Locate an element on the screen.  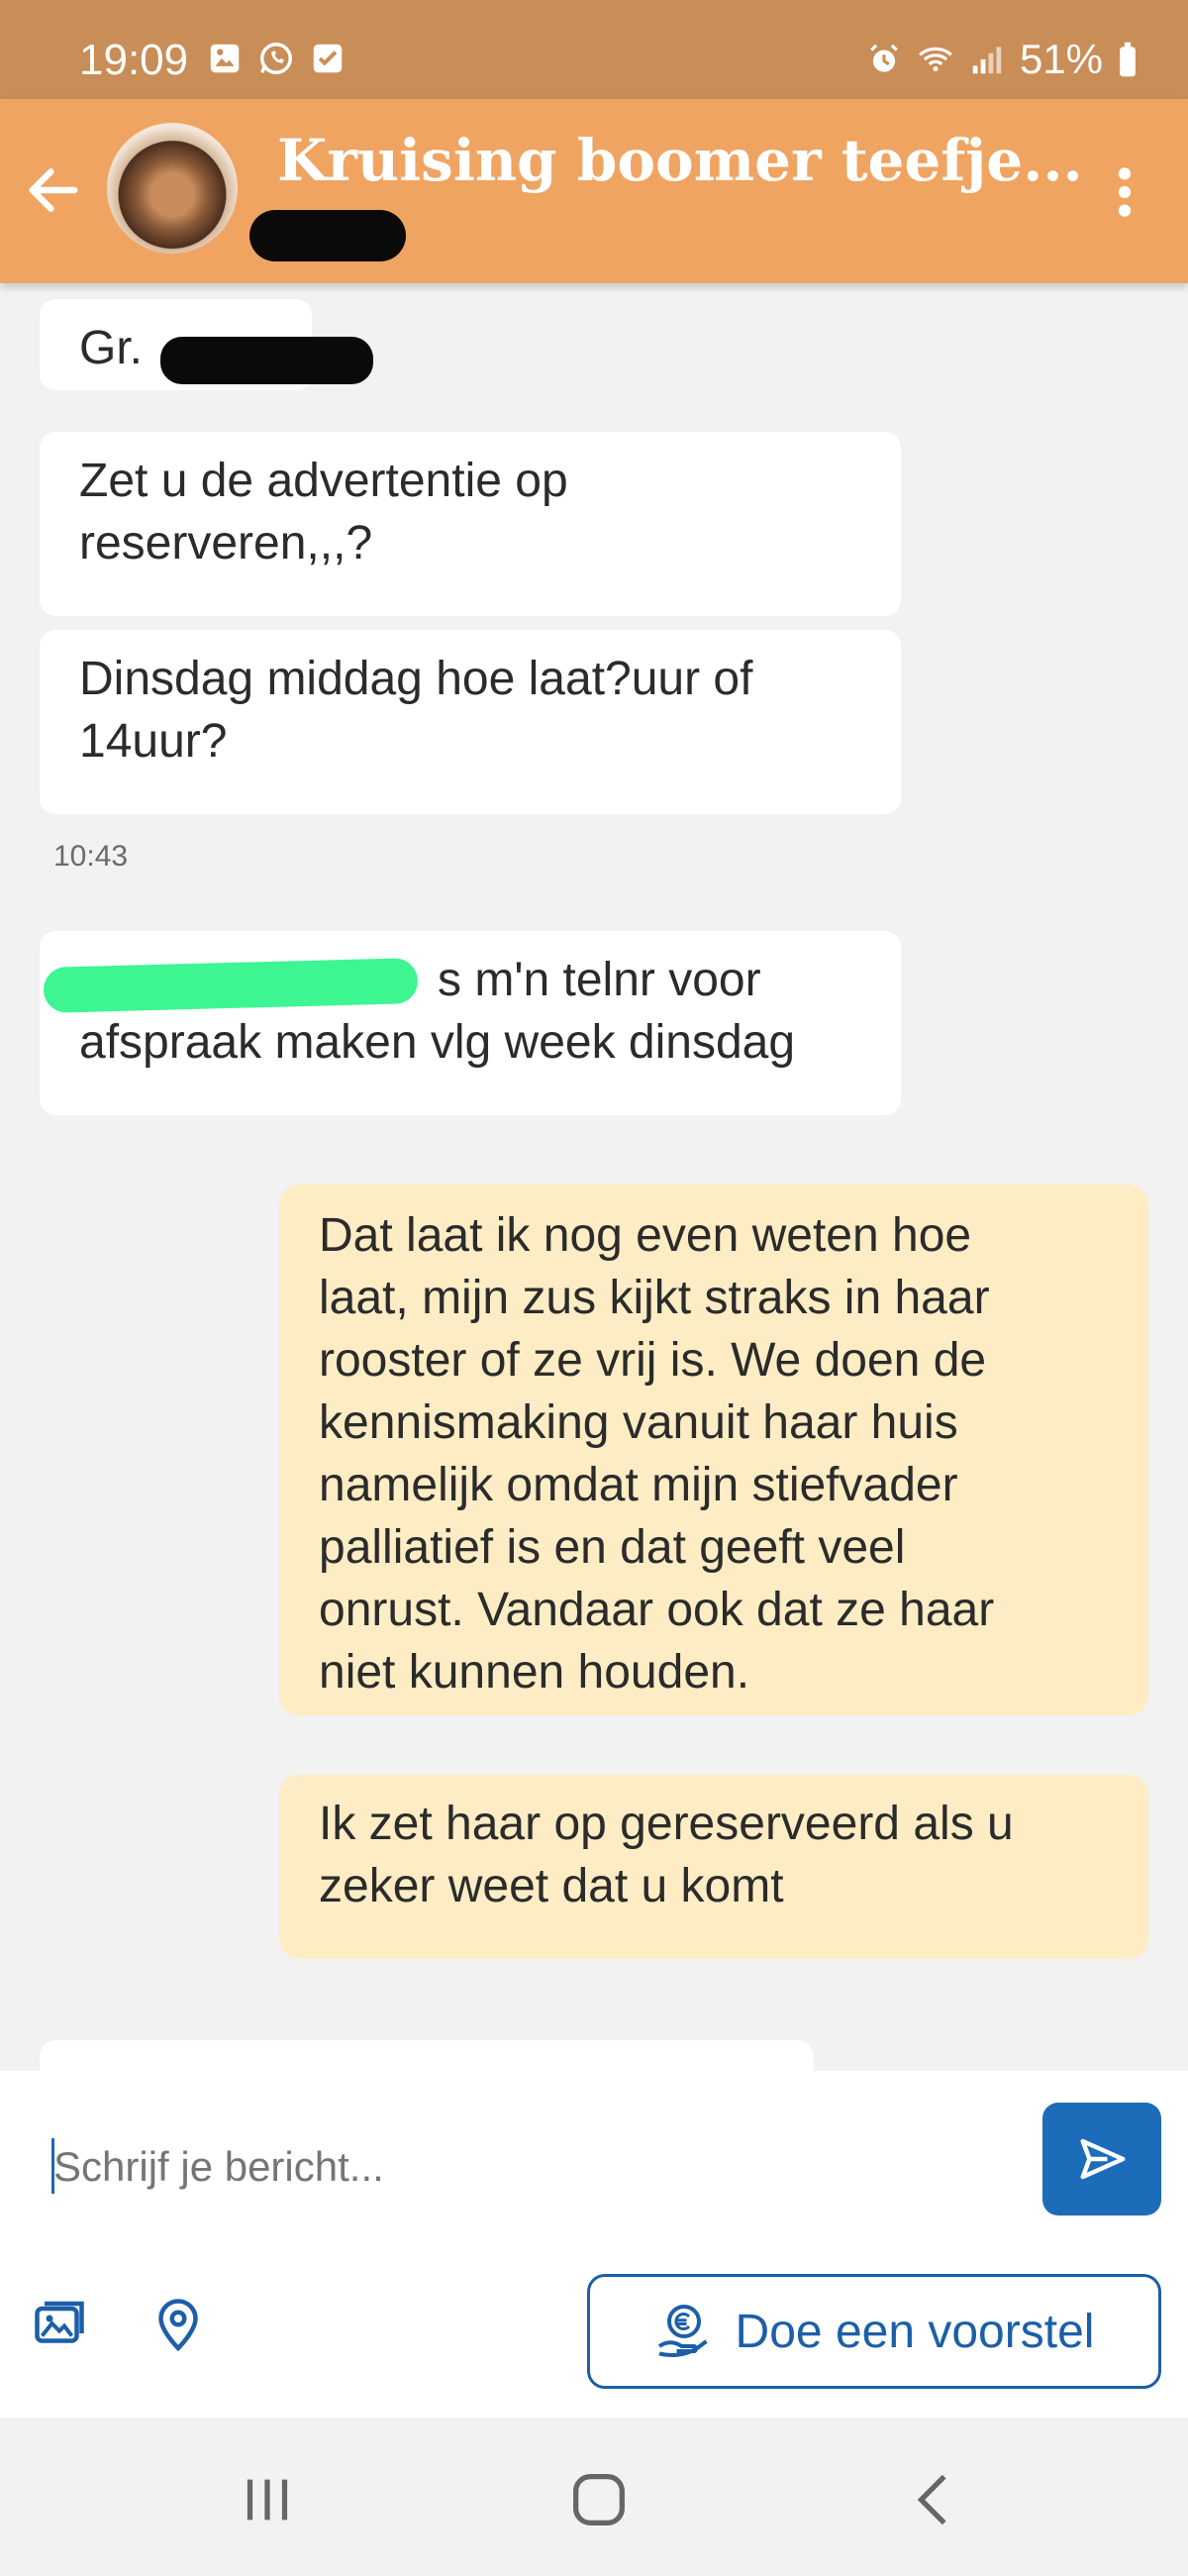
back-nav-icon is located at coordinates (936, 2499).